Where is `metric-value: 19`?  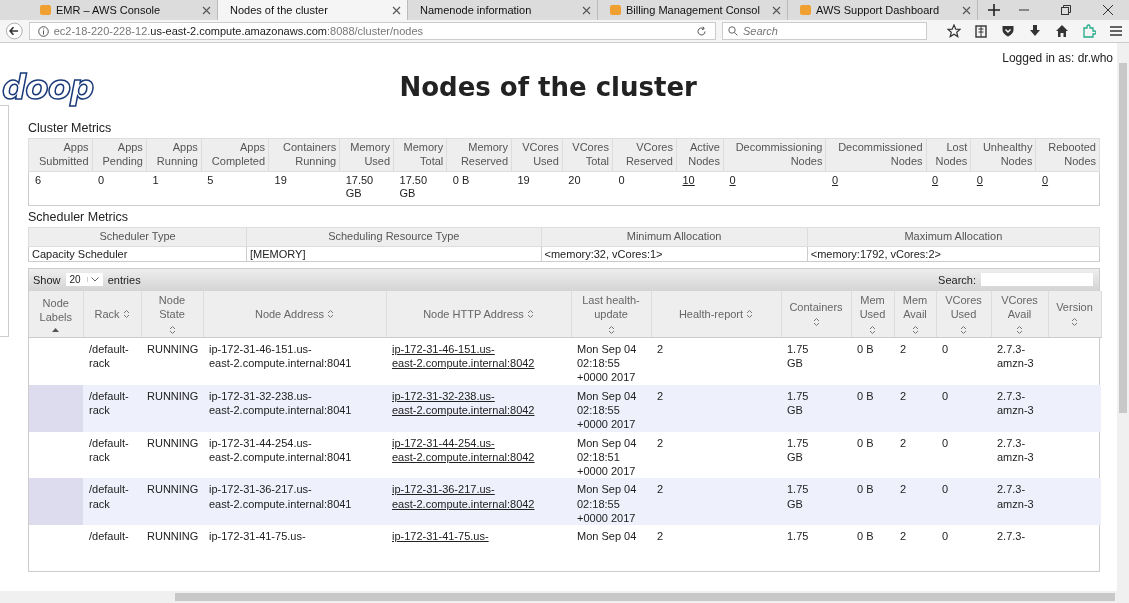 metric-value: 19 is located at coordinates (537, 188).